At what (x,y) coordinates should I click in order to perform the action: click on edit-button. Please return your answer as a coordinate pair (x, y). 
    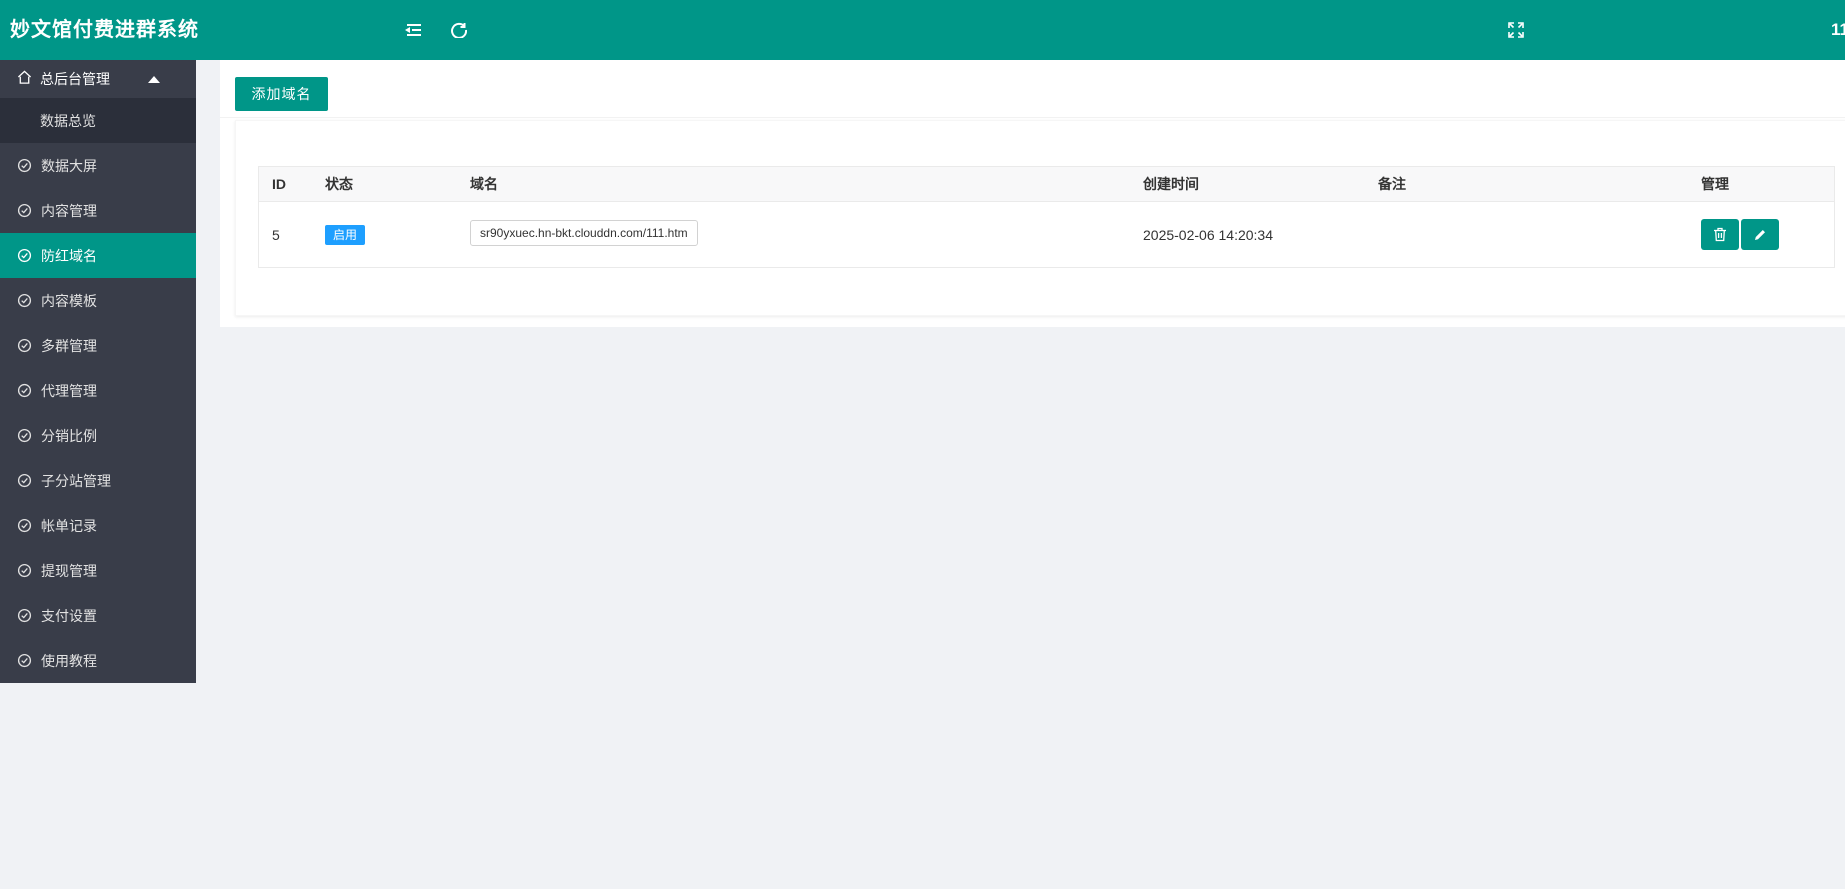
    Looking at the image, I should click on (1760, 234).